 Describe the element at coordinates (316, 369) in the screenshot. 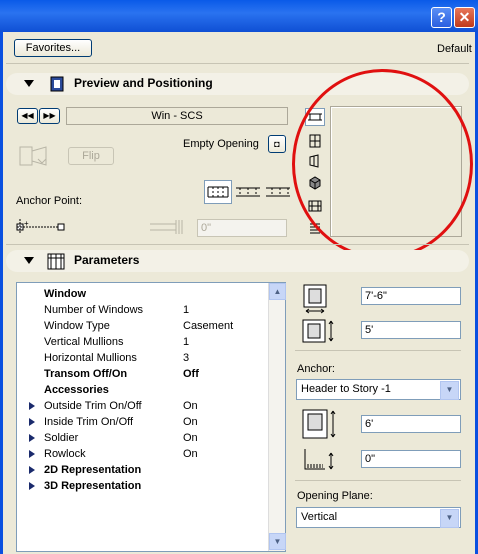

I see `anchor-label: Anchor:` at that location.